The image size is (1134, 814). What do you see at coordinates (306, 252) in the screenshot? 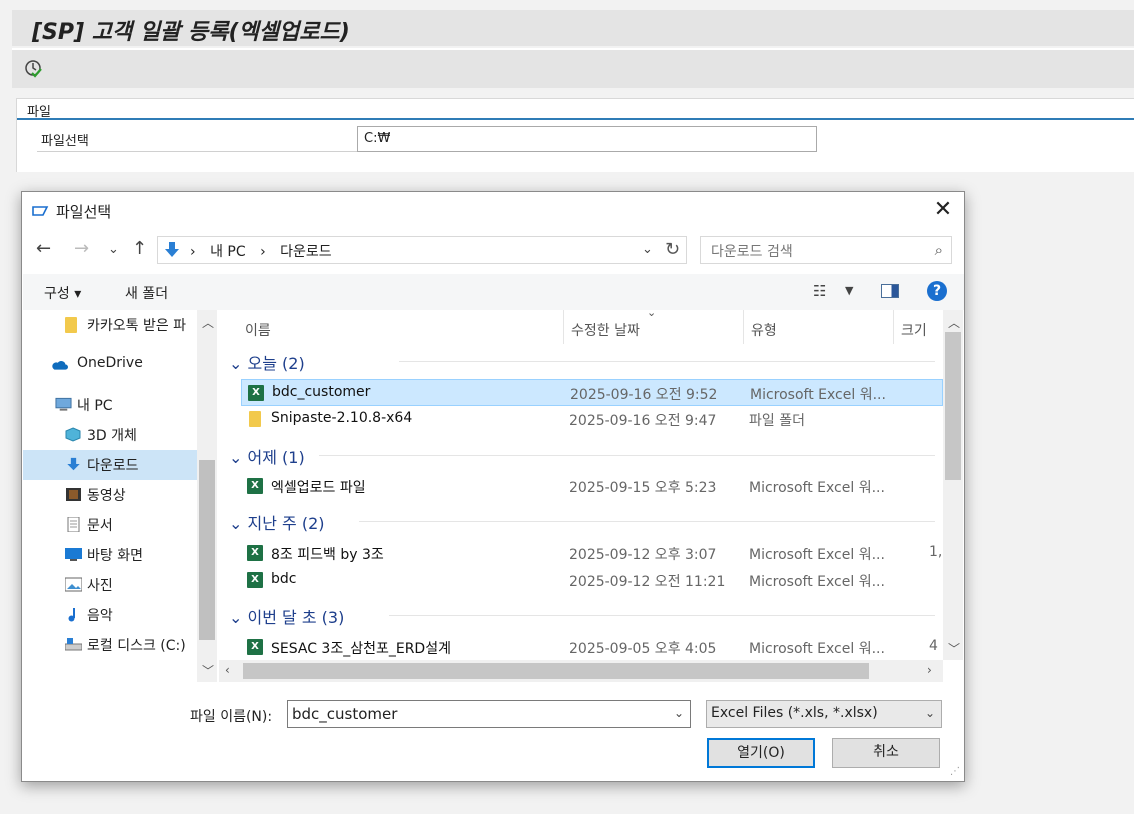
I see `breadcrumb-item-downloads: 다운로드` at bounding box center [306, 252].